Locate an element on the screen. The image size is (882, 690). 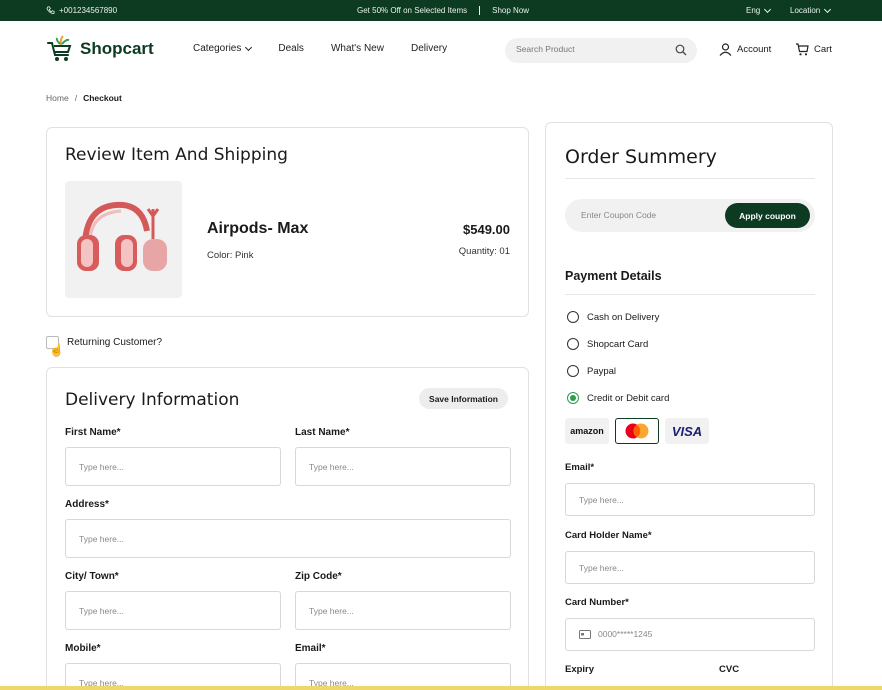
nav-categories: Categories is located at coordinates (223, 48).